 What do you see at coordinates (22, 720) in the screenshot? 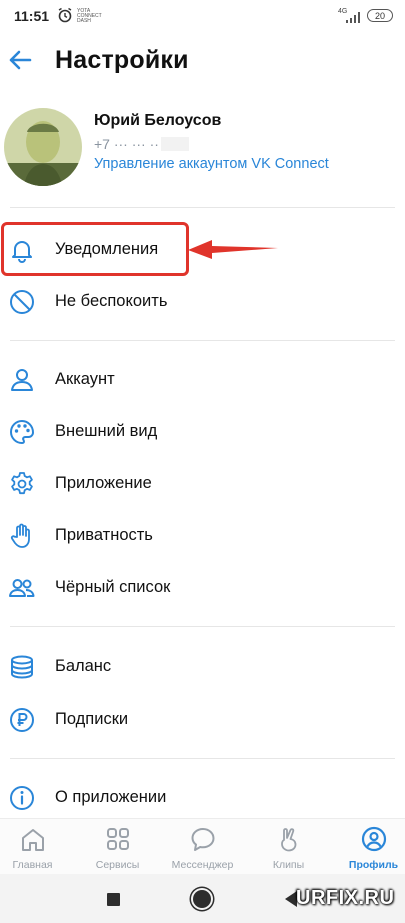
I see `ruble-icon` at bounding box center [22, 720].